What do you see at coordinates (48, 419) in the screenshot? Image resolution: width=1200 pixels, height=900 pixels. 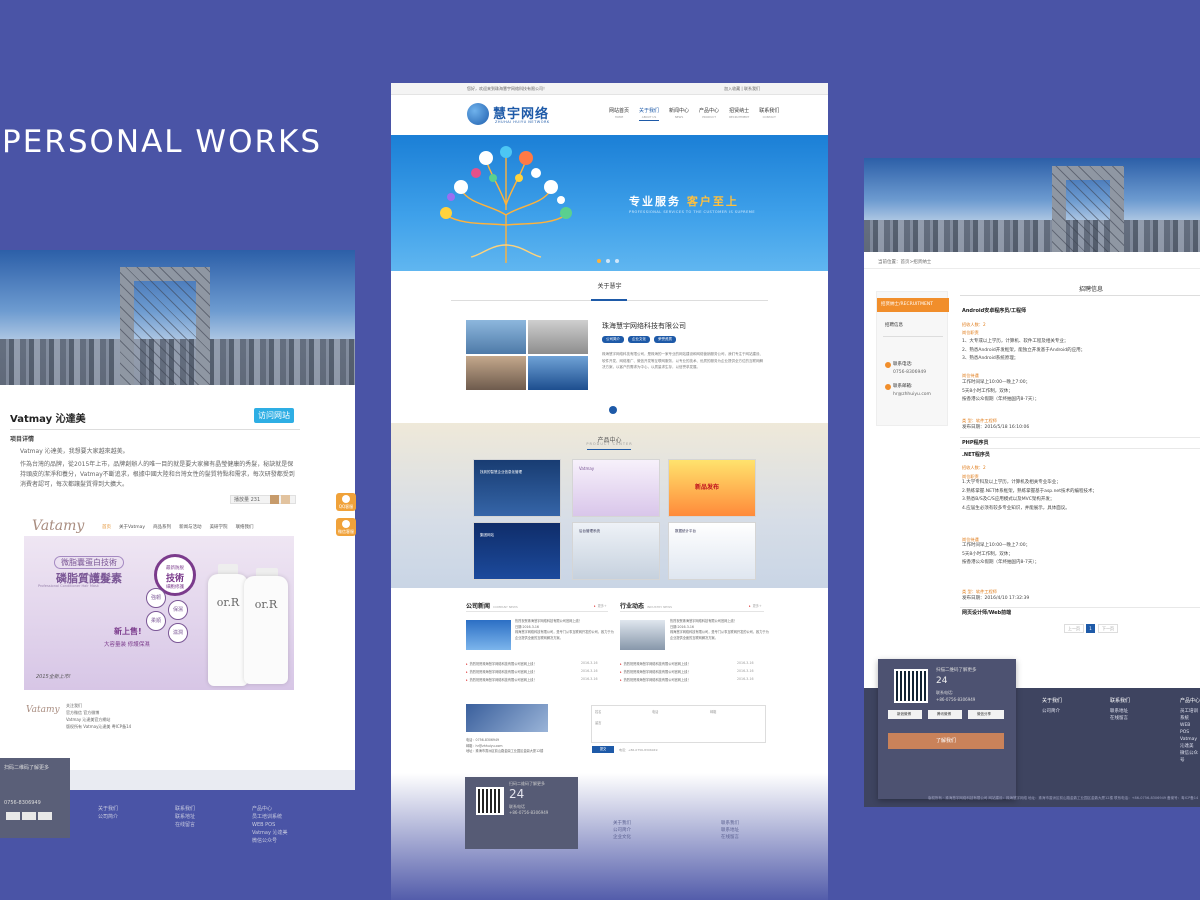 I see `project-title: Vatmay 沁達美` at bounding box center [48, 419].